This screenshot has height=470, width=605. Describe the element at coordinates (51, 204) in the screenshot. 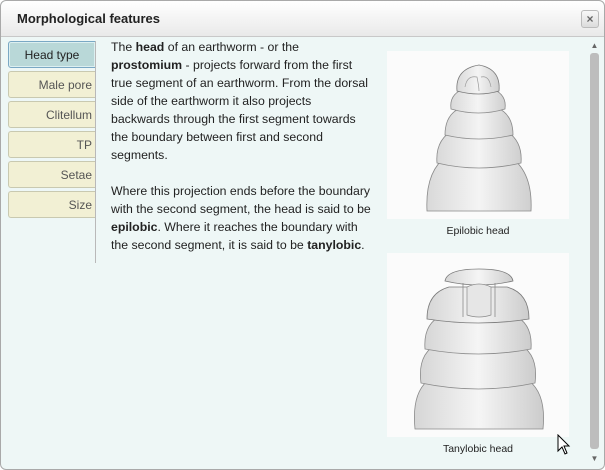

I see `tab-size: Size` at that location.